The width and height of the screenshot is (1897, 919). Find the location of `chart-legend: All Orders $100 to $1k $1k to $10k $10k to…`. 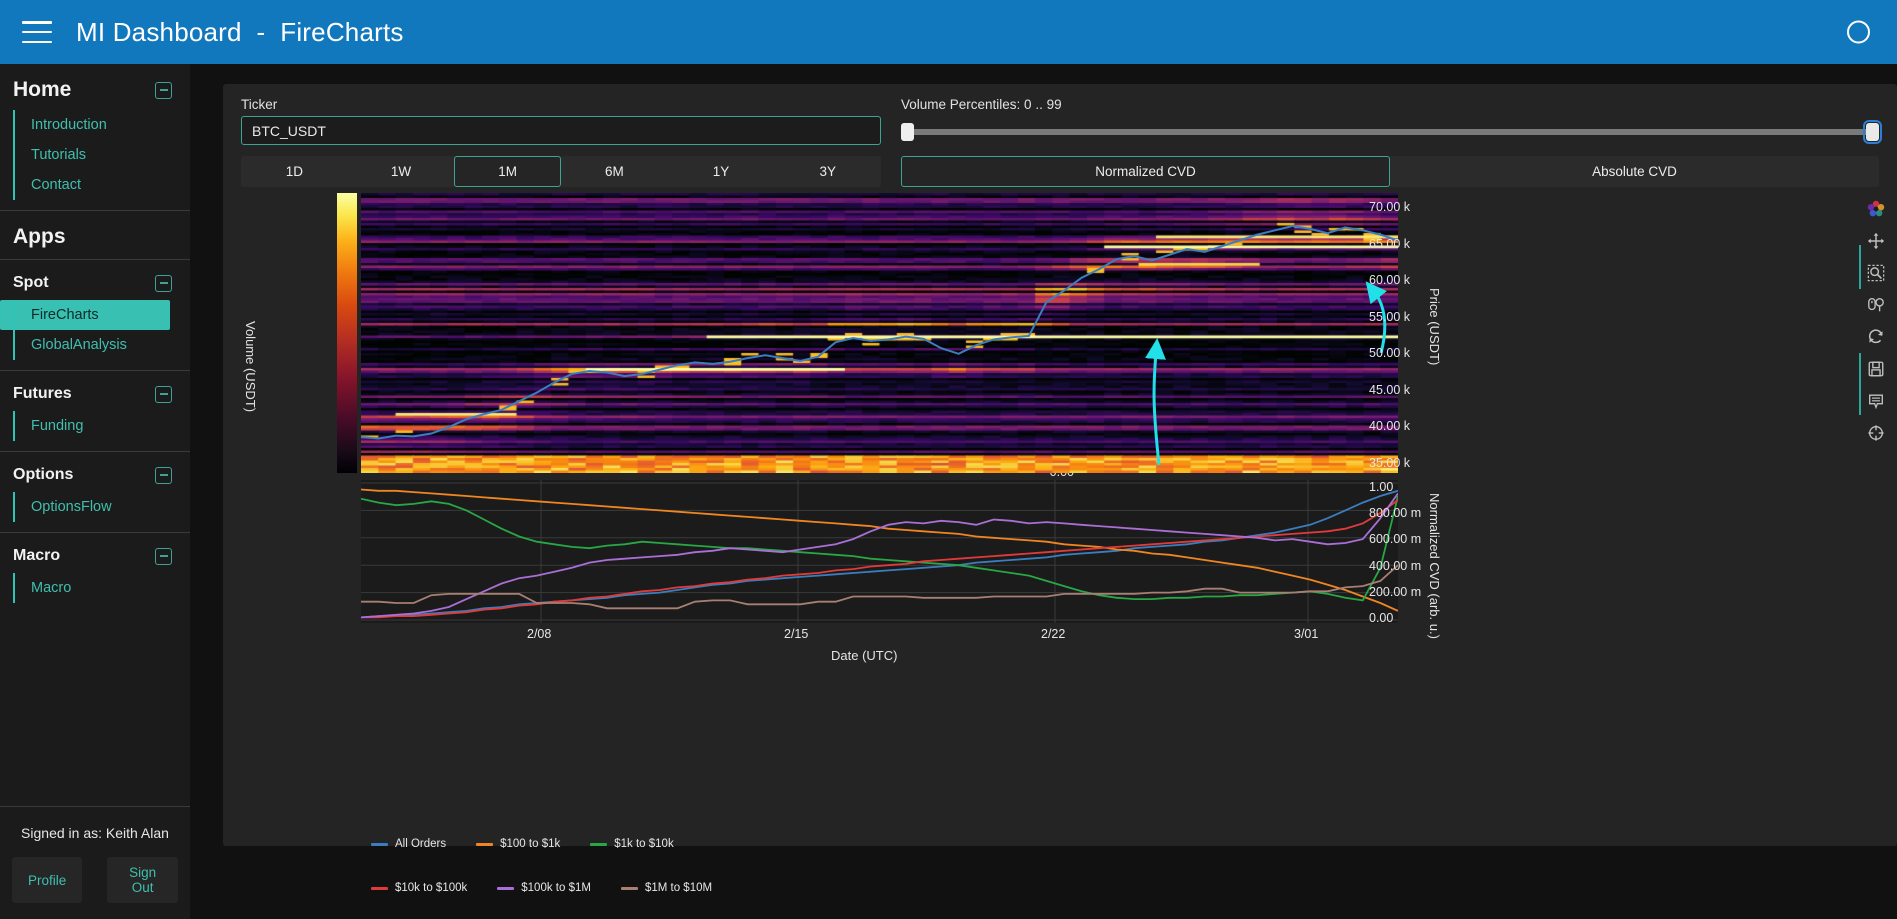

chart-legend: All Orders $100 to $1k $1k to $10k $10k to… is located at coordinates (821, 866).